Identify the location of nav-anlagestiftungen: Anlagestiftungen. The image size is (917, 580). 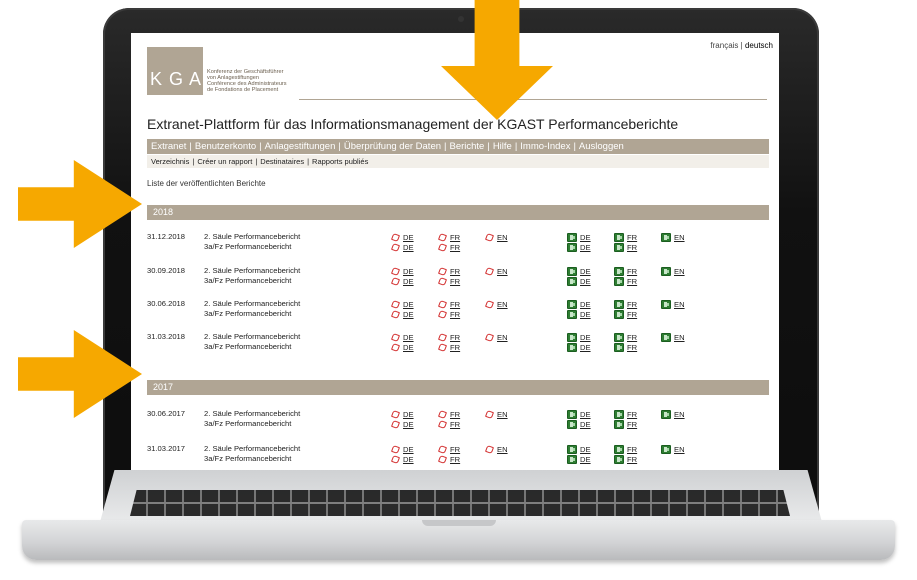
(300, 146).